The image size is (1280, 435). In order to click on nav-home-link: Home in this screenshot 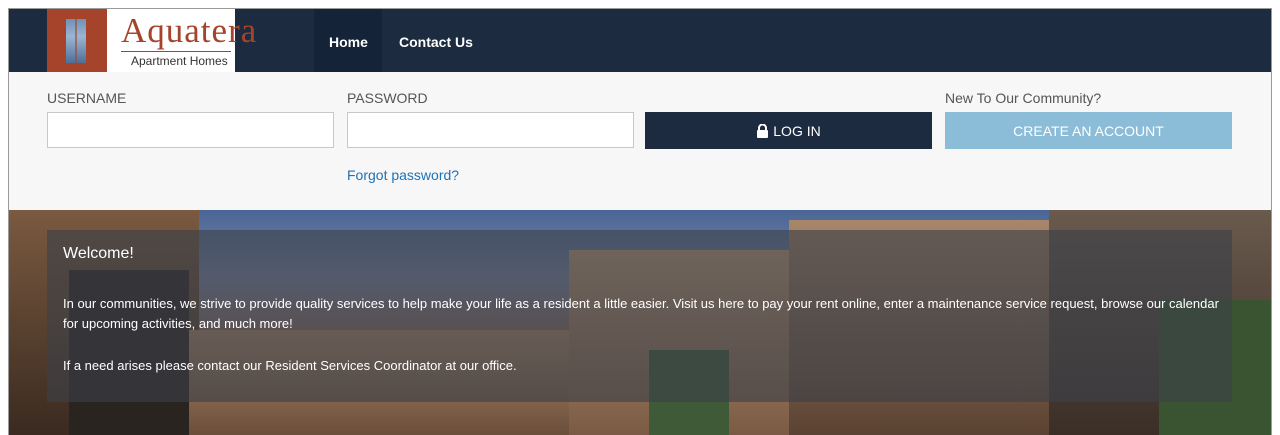, I will do `click(348, 40)`.